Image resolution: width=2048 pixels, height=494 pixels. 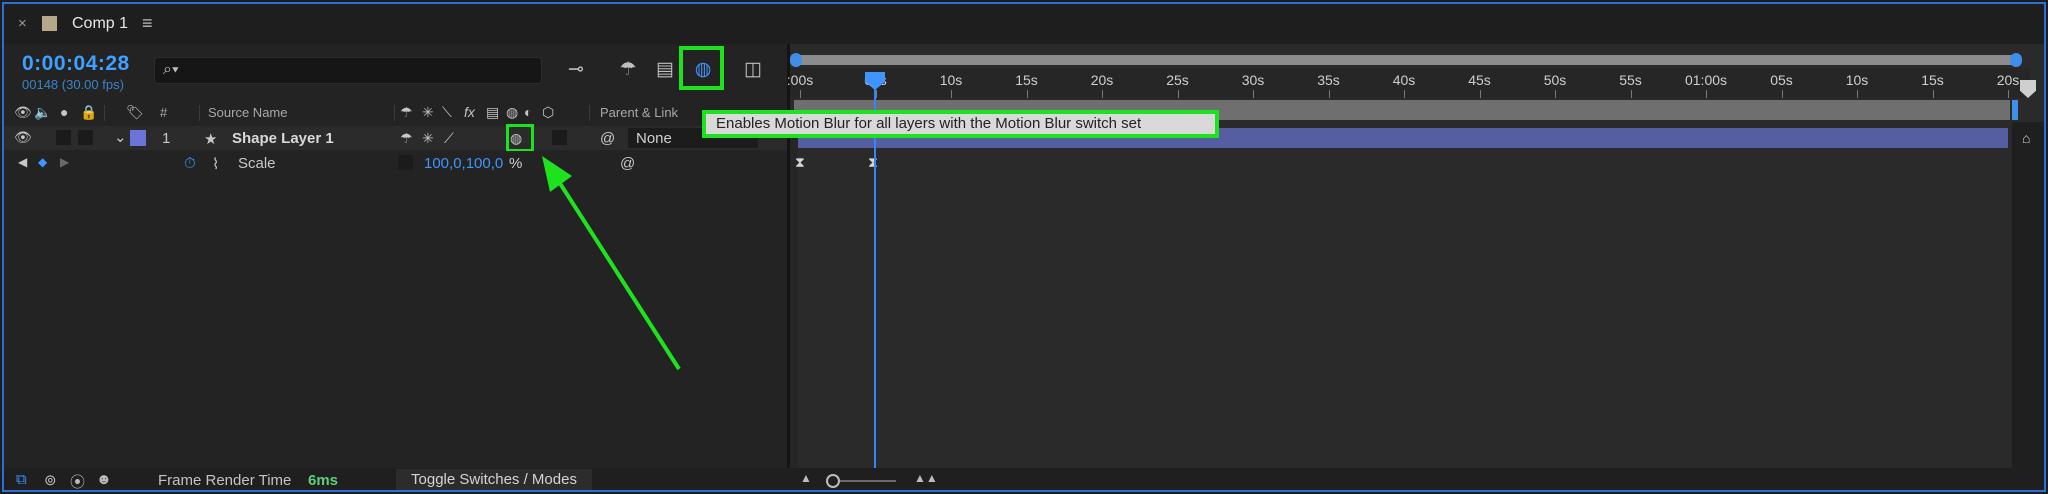 What do you see at coordinates (753, 70) in the screenshot?
I see `graph-editor-button: ◫` at bounding box center [753, 70].